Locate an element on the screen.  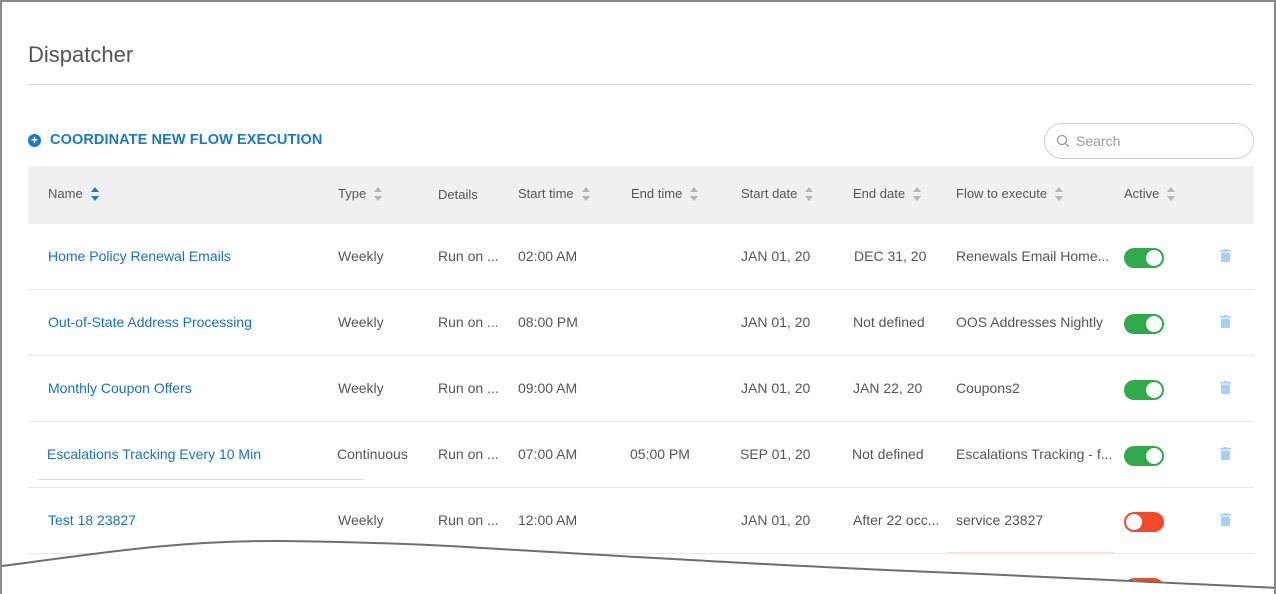
flow-name-link: Home Policy Renewal Emails is located at coordinates (183, 256).